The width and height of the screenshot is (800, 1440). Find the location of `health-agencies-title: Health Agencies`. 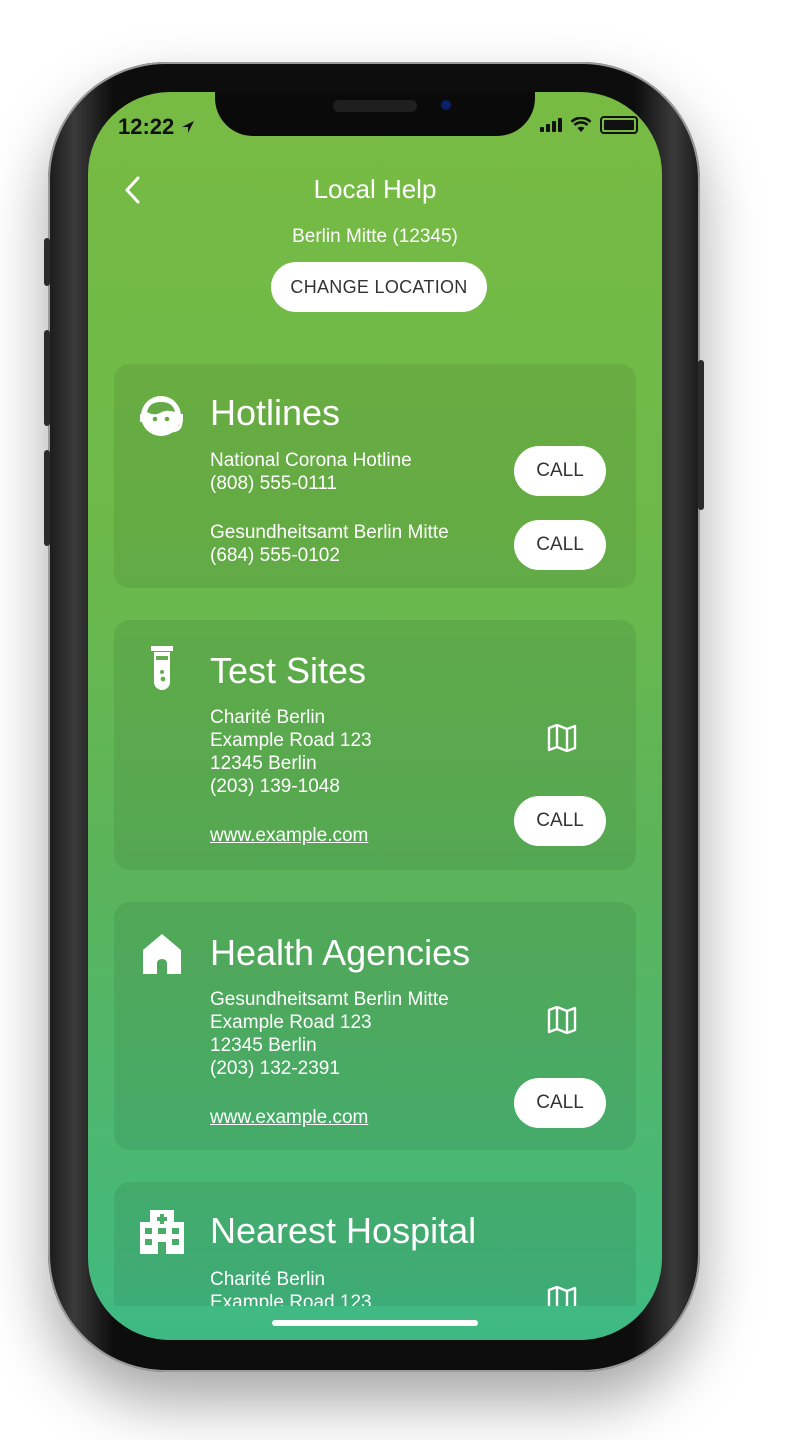

health-agencies-title: Health Agencies is located at coordinates (340, 952).